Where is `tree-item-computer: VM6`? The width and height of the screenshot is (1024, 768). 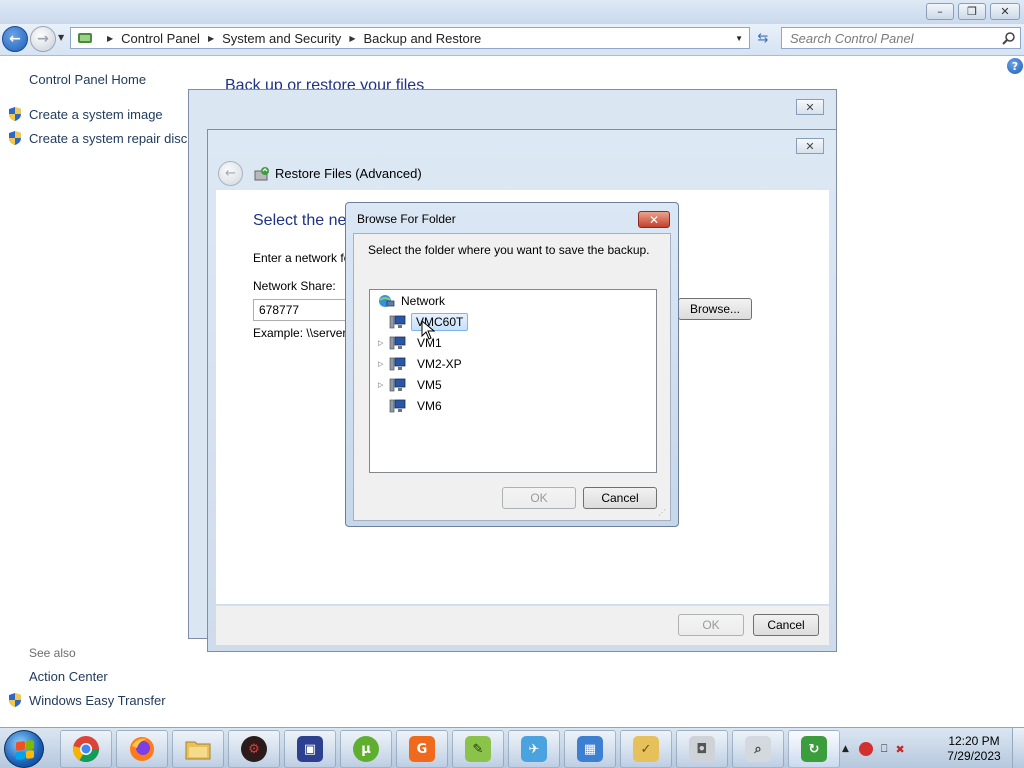
tree-item-computer: VM6 is located at coordinates (413, 406).